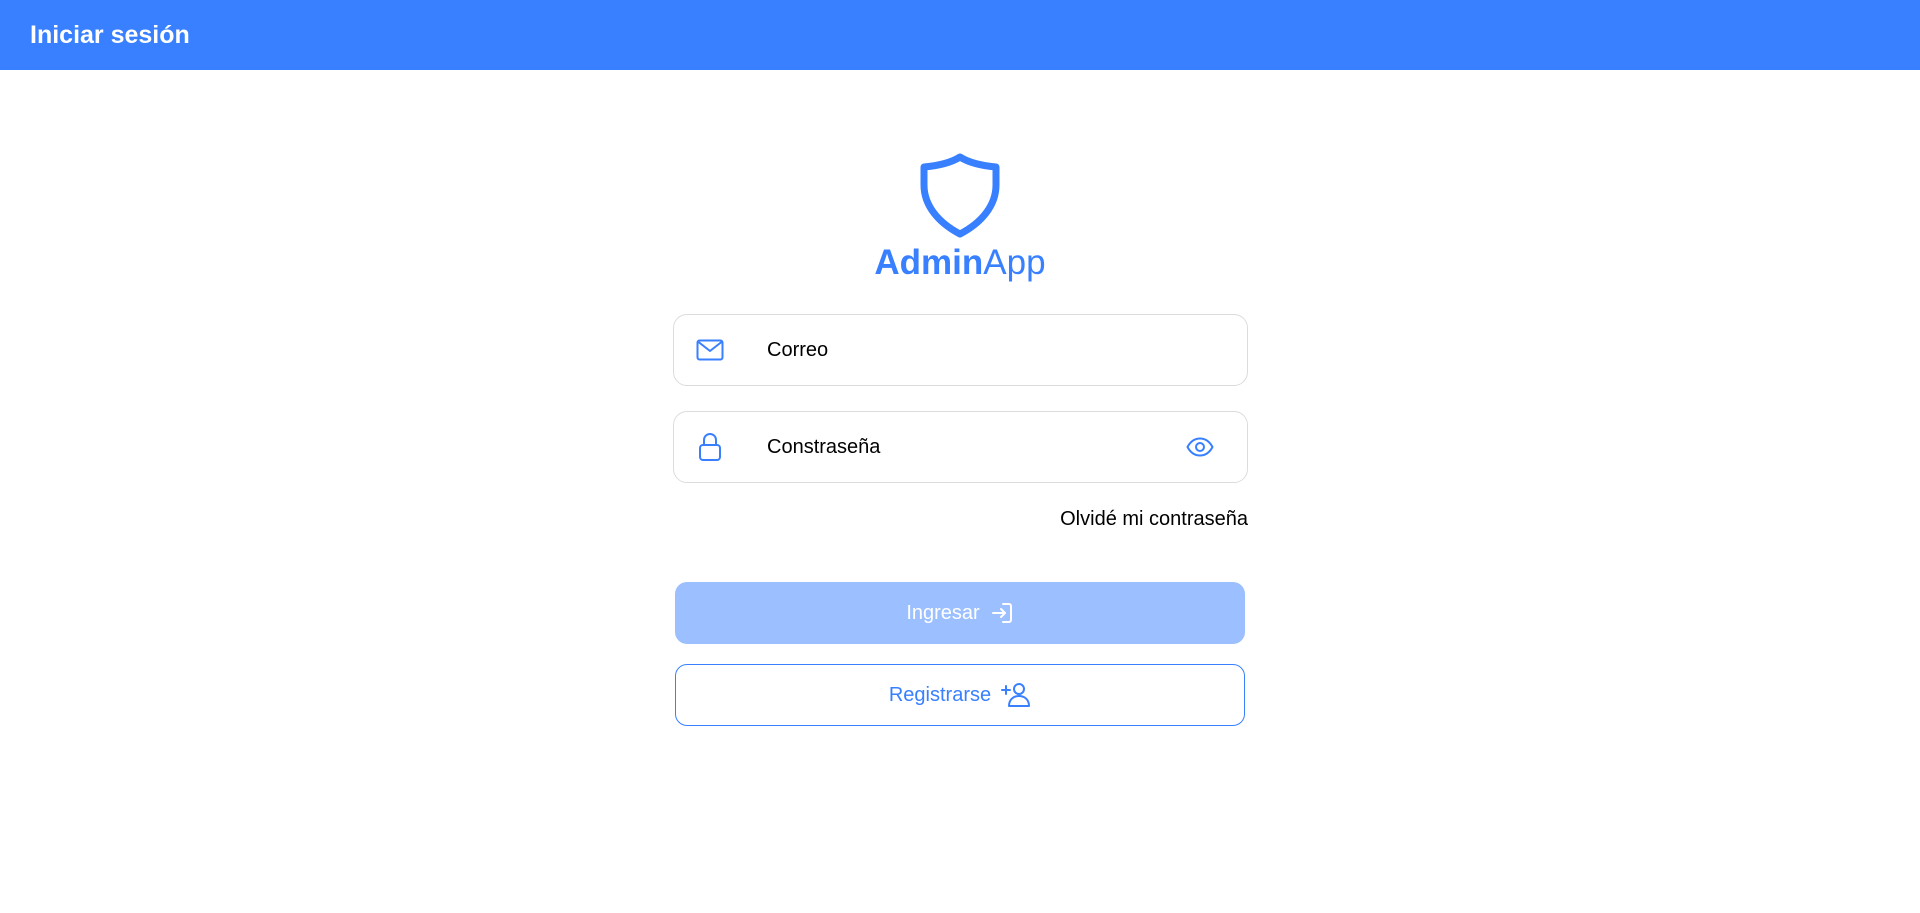 The width and height of the screenshot is (1920, 913). Describe the element at coordinates (1016, 695) in the screenshot. I see `add-user-icon` at that location.